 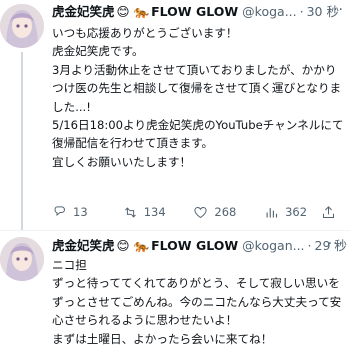 I want to click on tweet-line: ニコ担, so click(x=69, y=265).